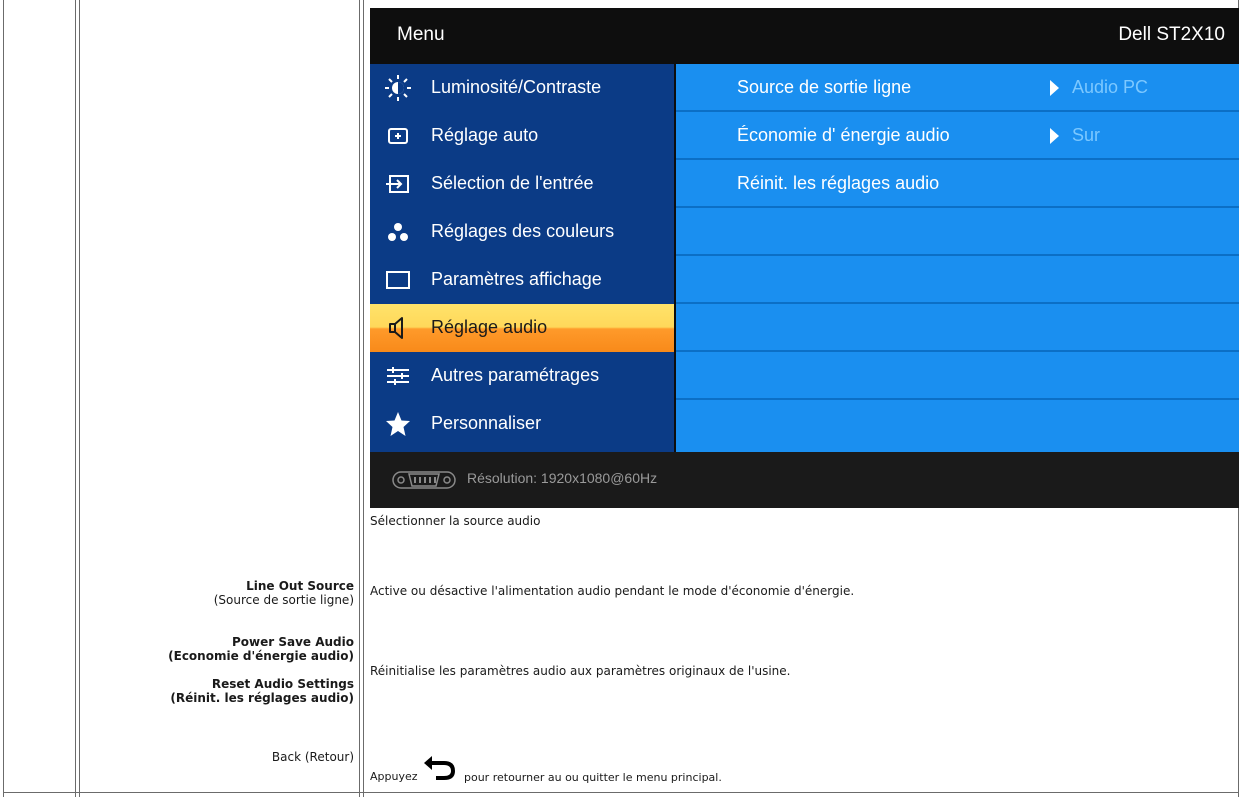 The image size is (1241, 797). I want to click on menu-item-auto-adjust: Réglage auto, so click(522, 136).